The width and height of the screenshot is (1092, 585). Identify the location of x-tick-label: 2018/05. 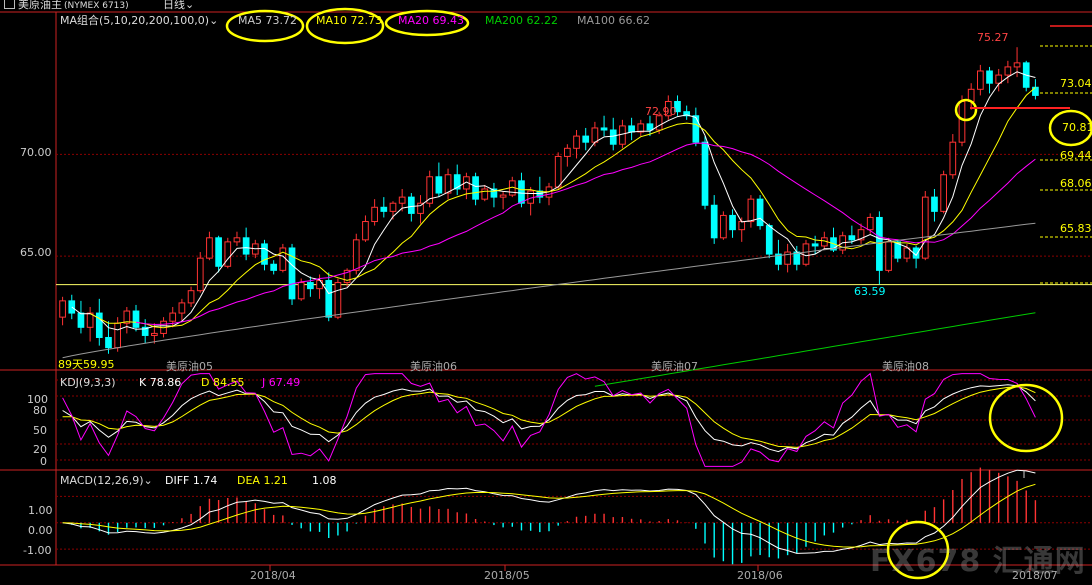
(507, 575).